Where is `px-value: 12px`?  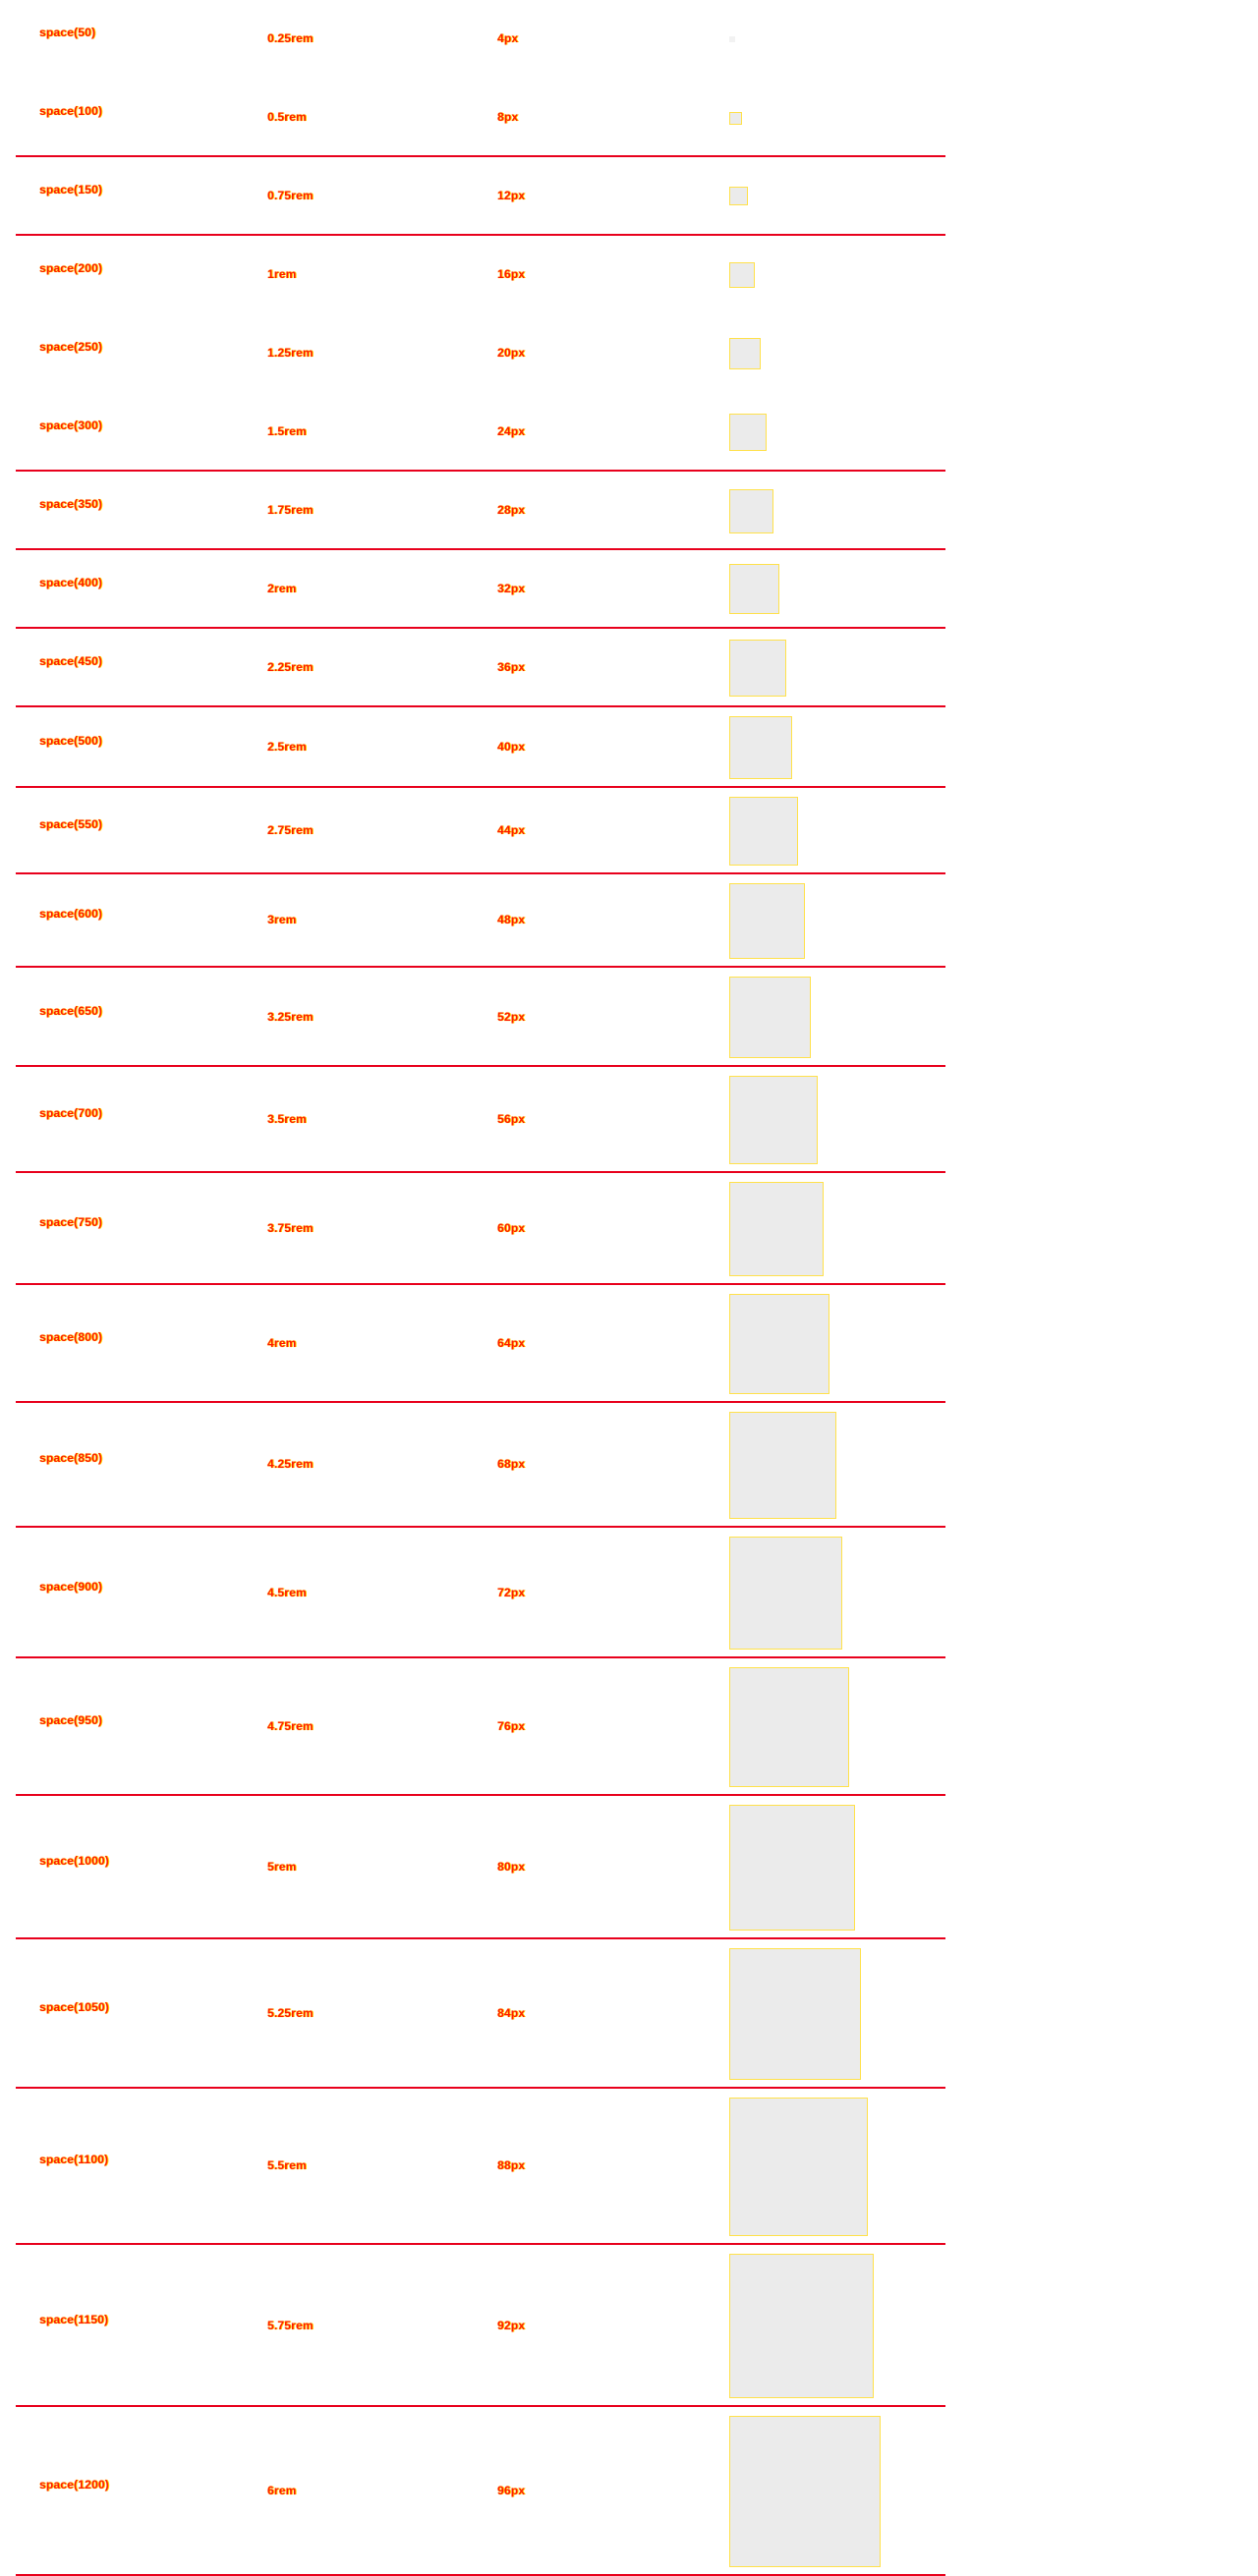
px-value: 12px is located at coordinates (511, 195).